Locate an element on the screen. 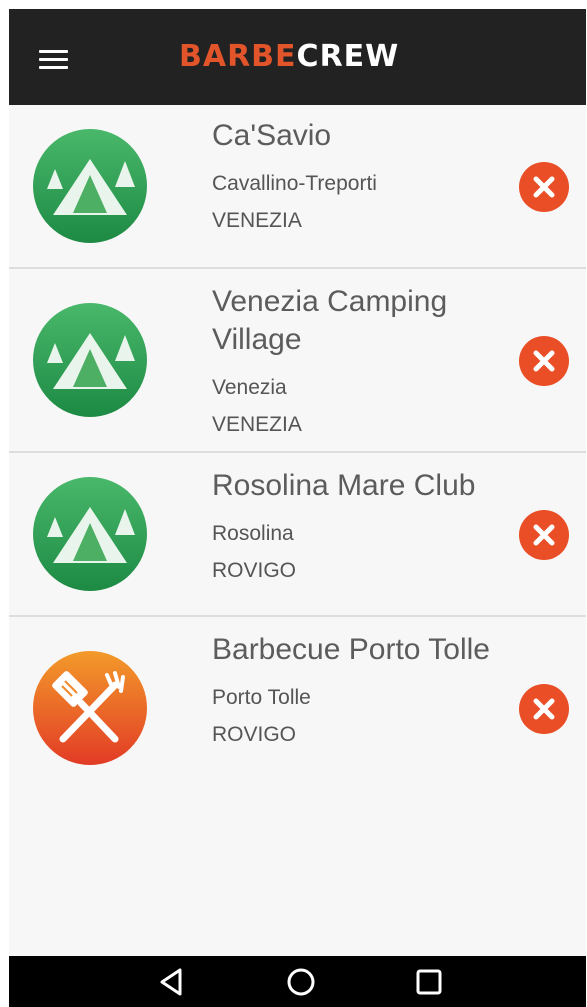  place-city: Rosolina is located at coordinates (253, 533).